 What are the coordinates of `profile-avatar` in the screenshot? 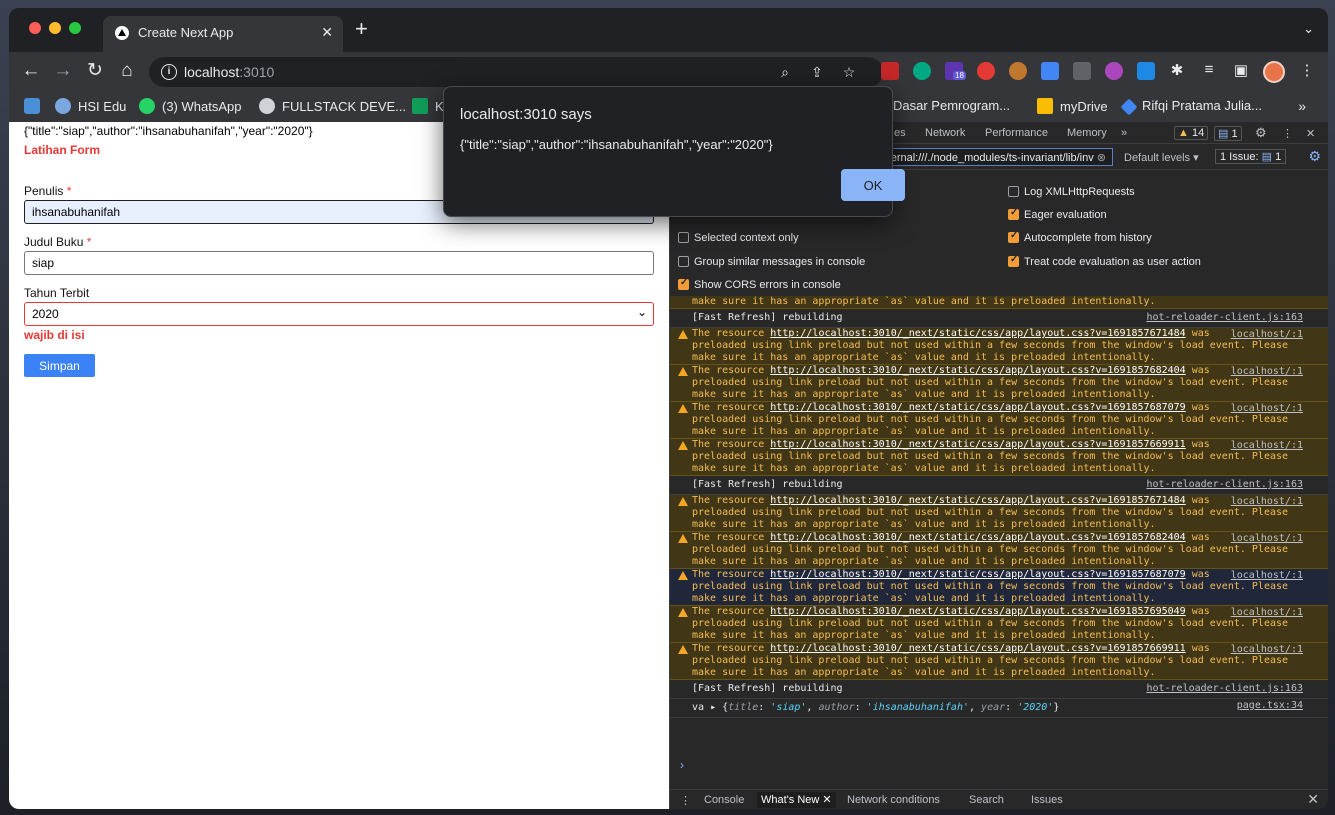 It's located at (1274, 72).